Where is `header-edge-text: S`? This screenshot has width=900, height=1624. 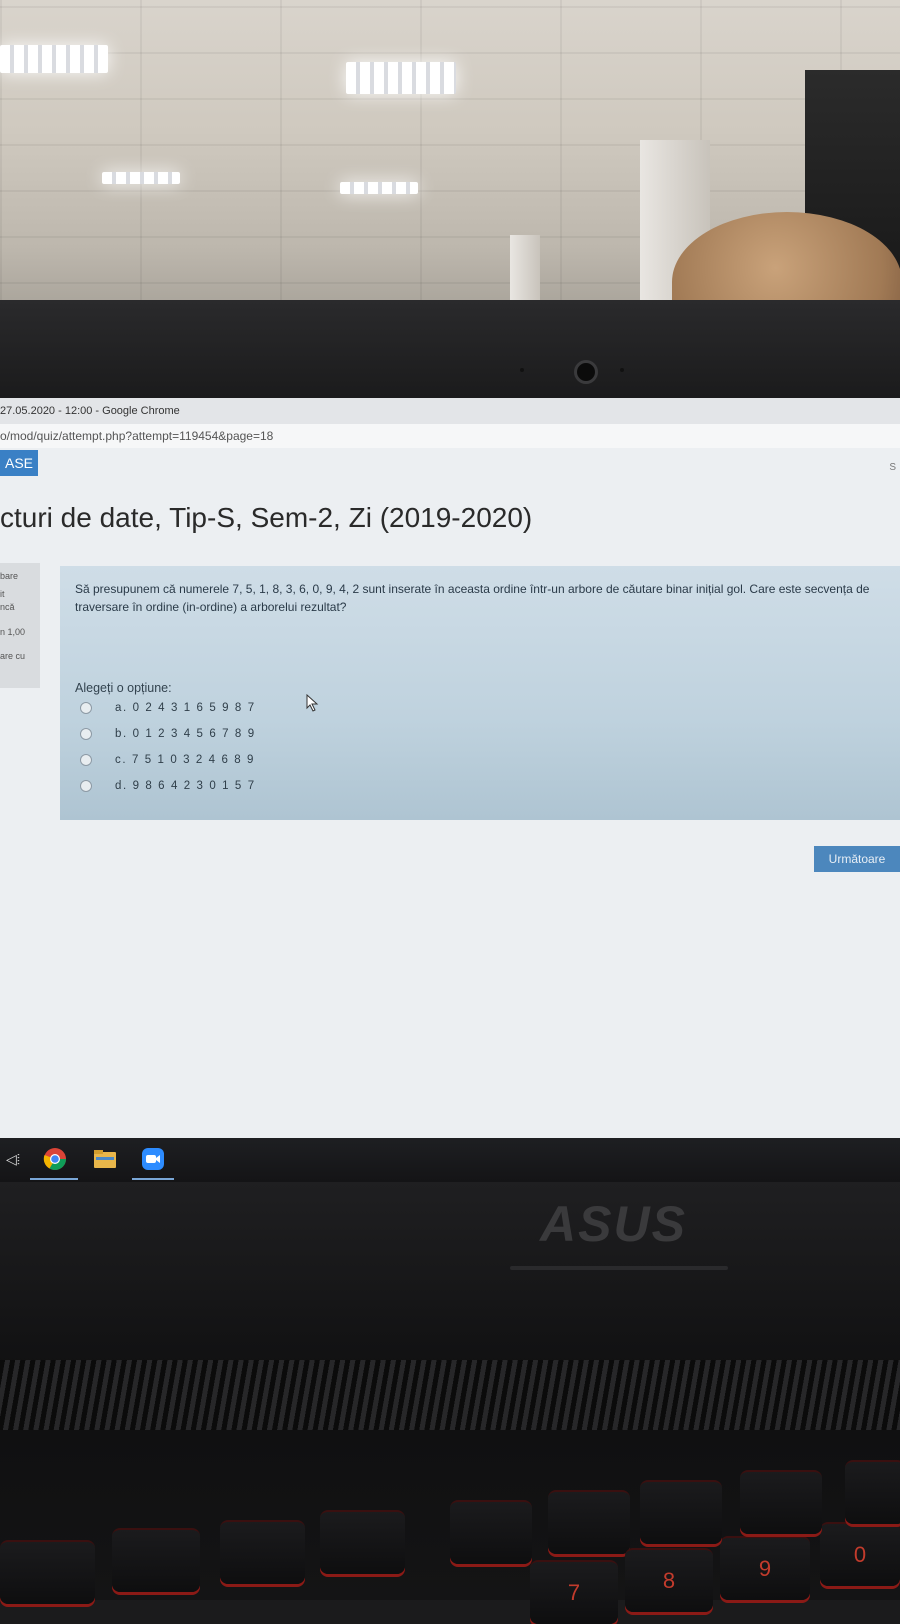
header-edge-text: S is located at coordinates (892, 467).